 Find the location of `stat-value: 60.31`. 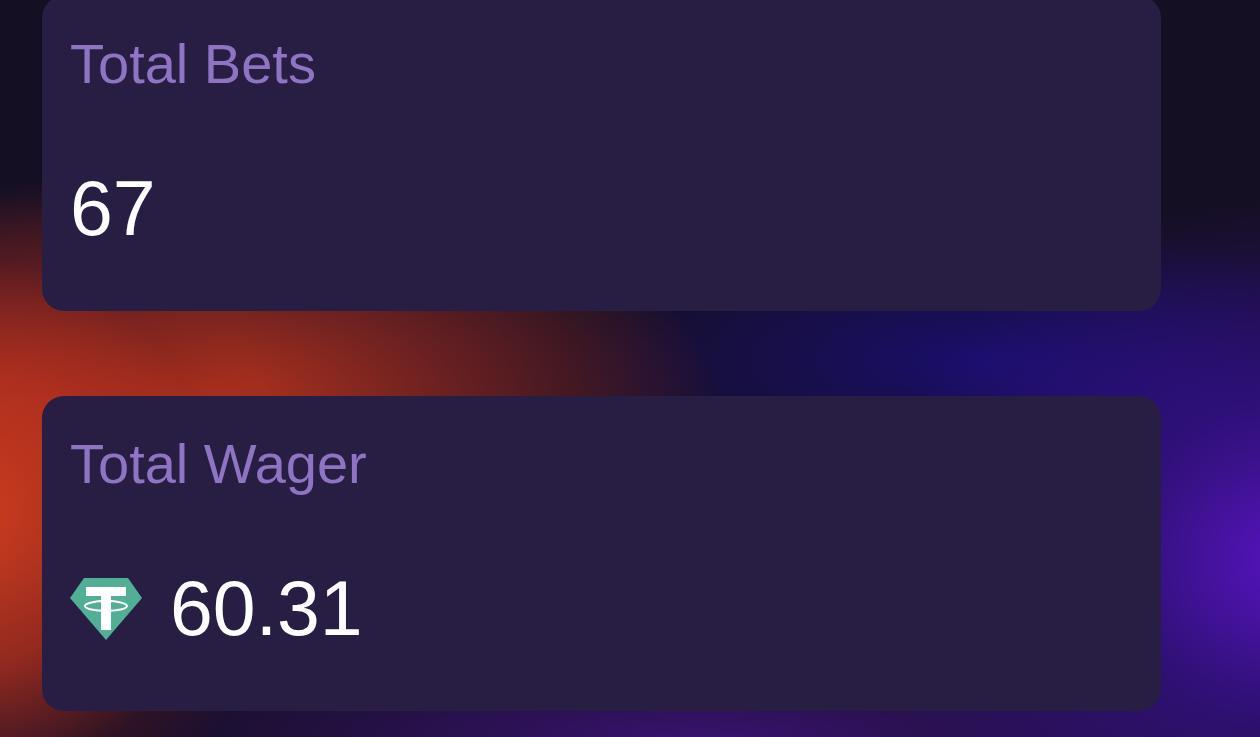

stat-value: 60.31 is located at coordinates (266, 608).